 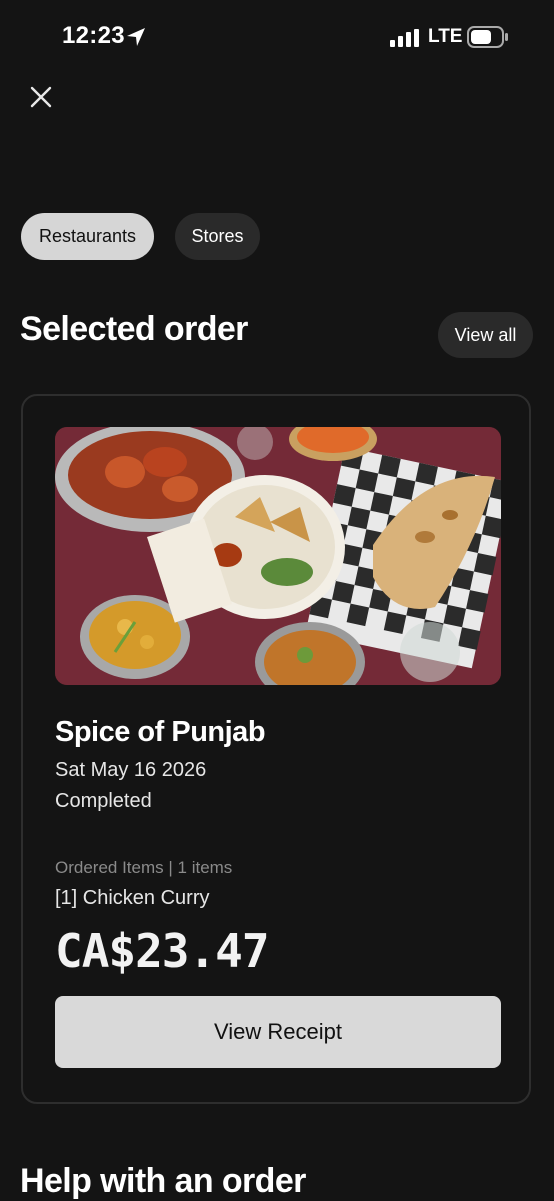 What do you see at coordinates (404, 38) in the screenshot?
I see `signal-bars-icon` at bounding box center [404, 38].